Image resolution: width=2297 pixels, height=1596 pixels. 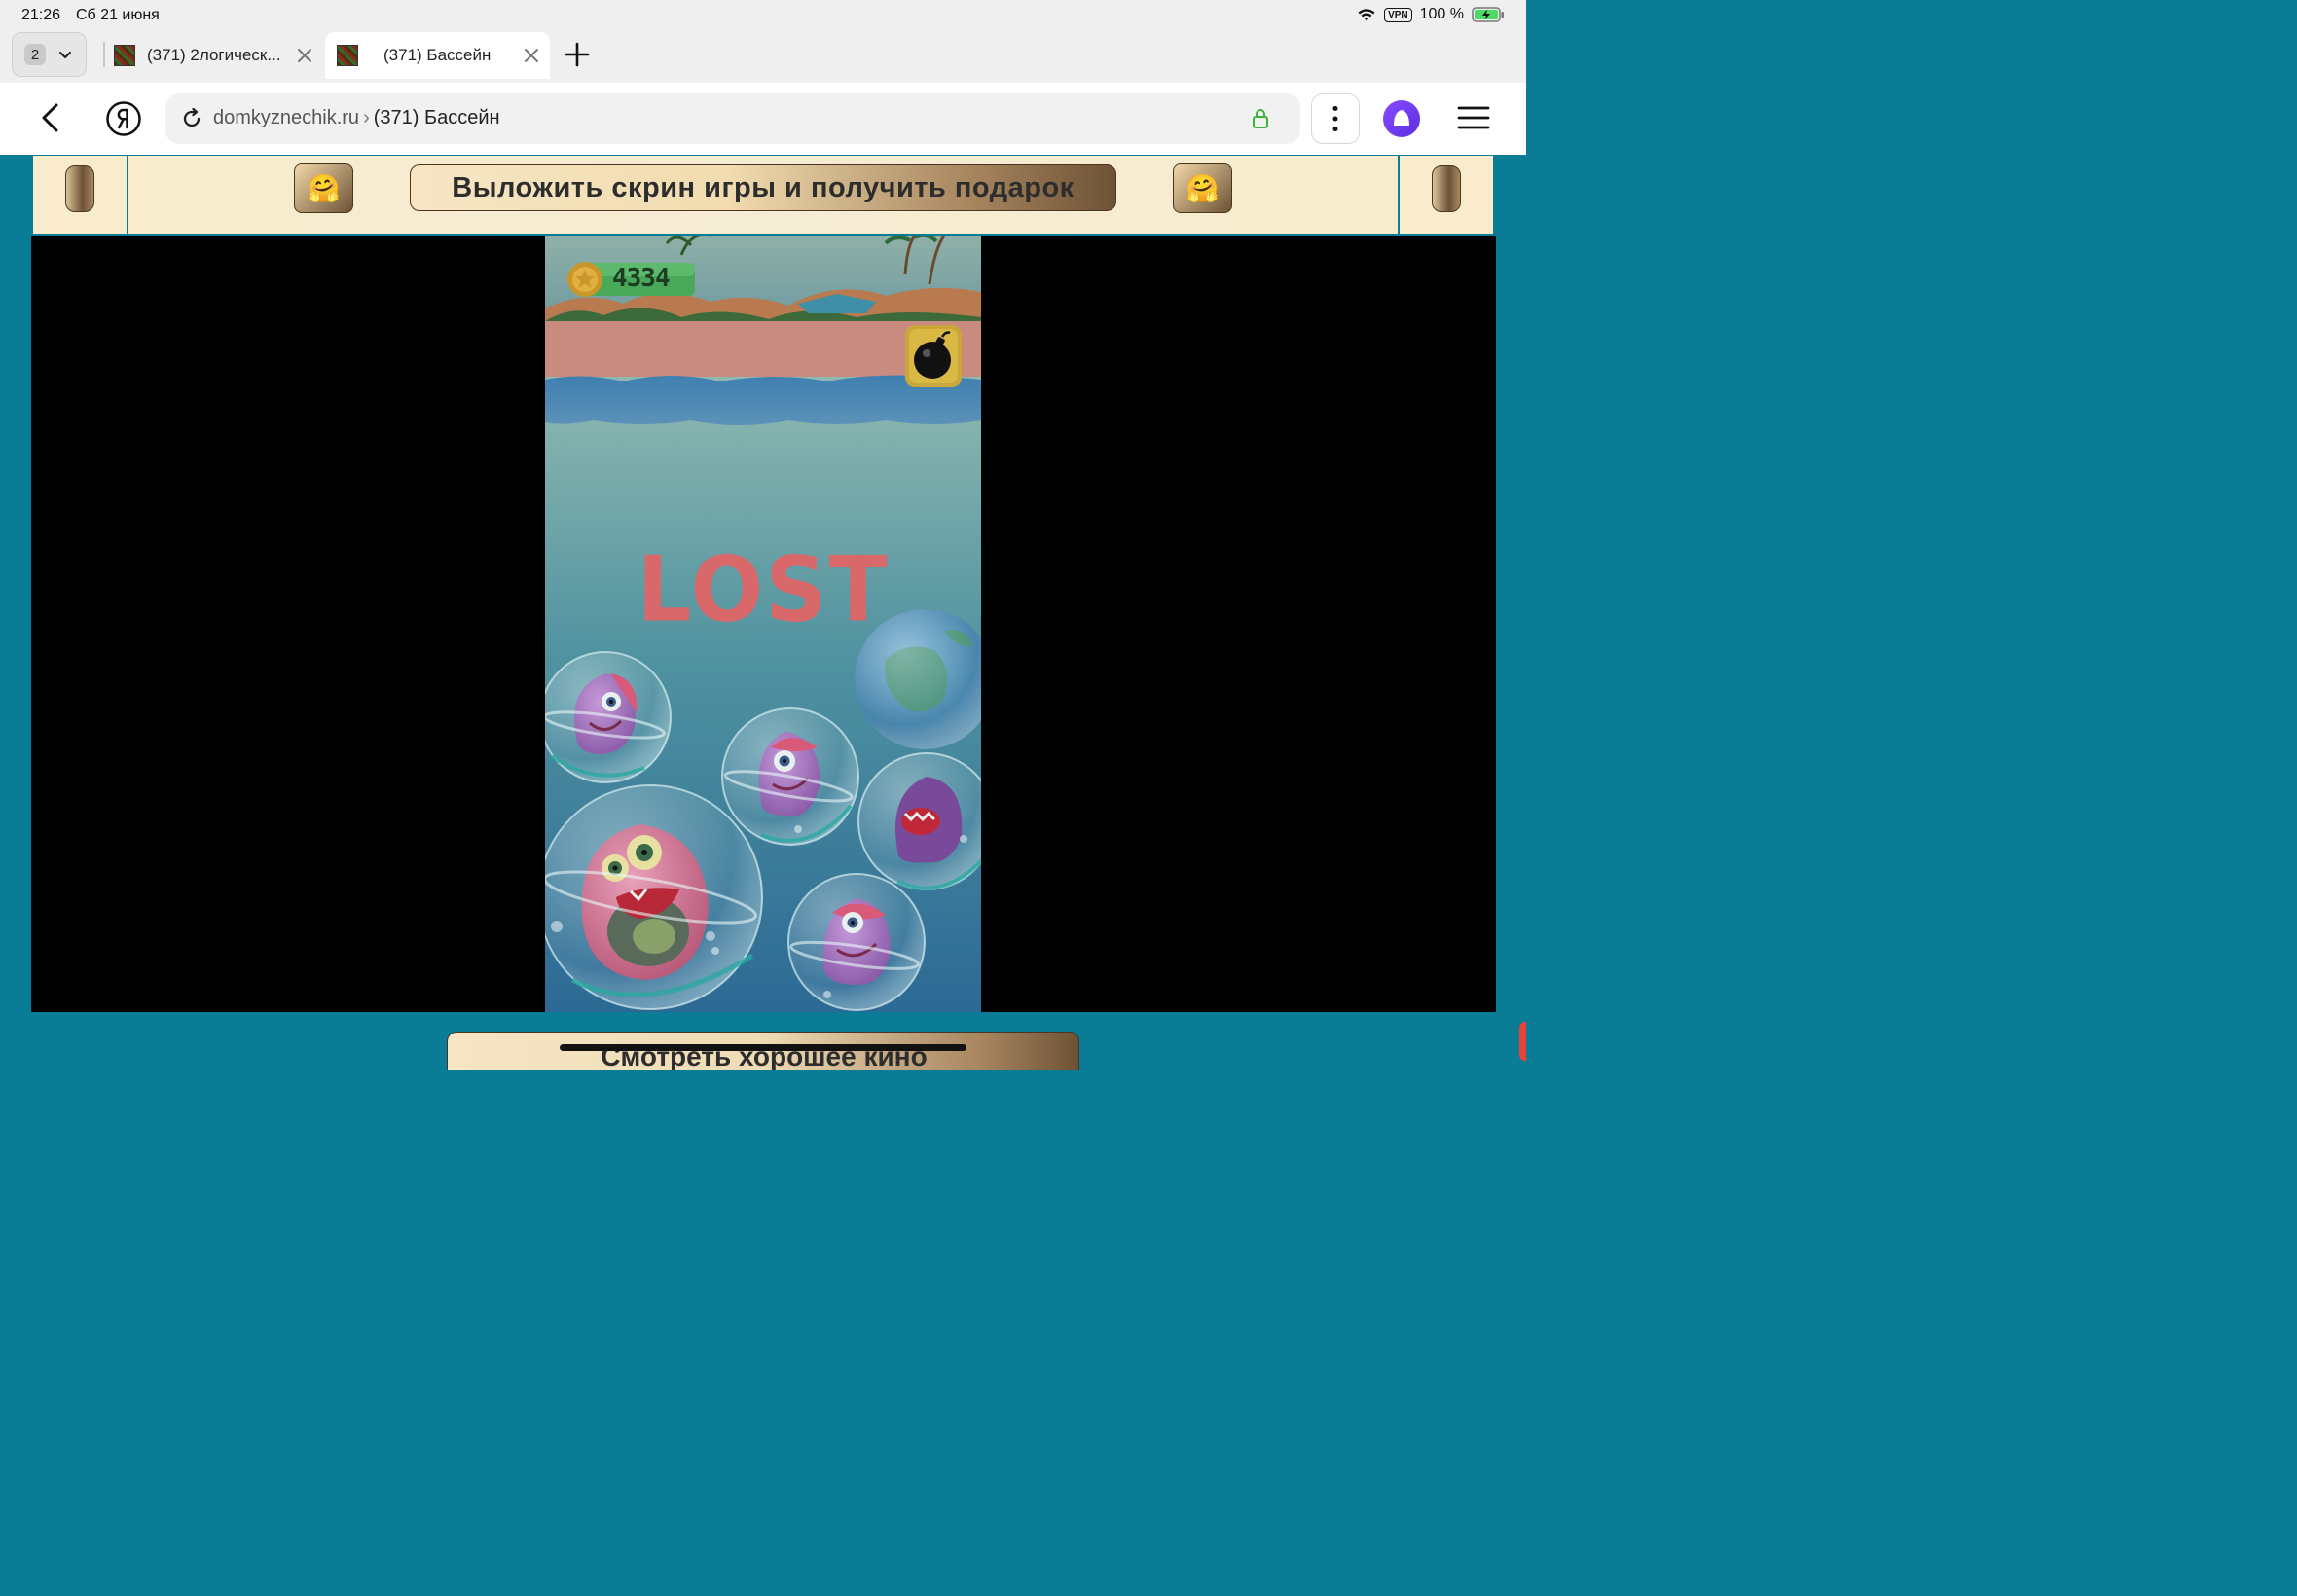 I want to click on tab-title: (371) Бассейн, so click(x=437, y=55).